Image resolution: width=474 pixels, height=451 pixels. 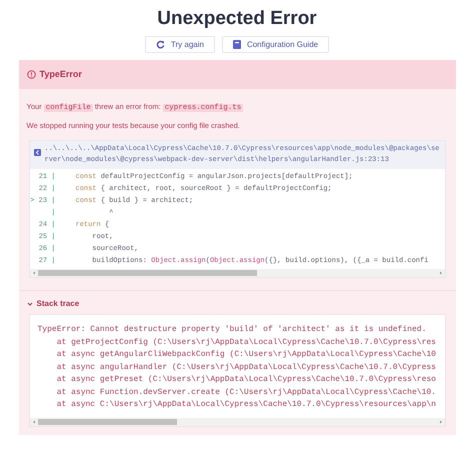 I want to click on error-name: TypeError, so click(x=61, y=74).